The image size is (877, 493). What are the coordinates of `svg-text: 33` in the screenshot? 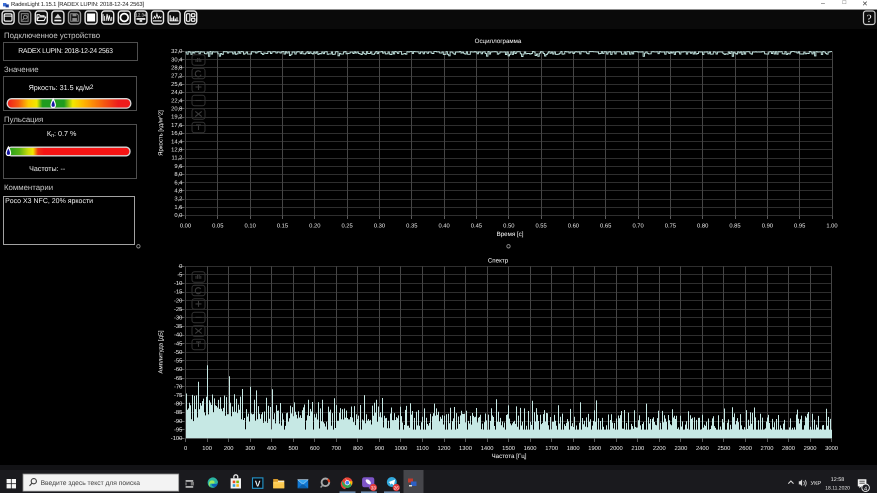 It's located at (374, 488).